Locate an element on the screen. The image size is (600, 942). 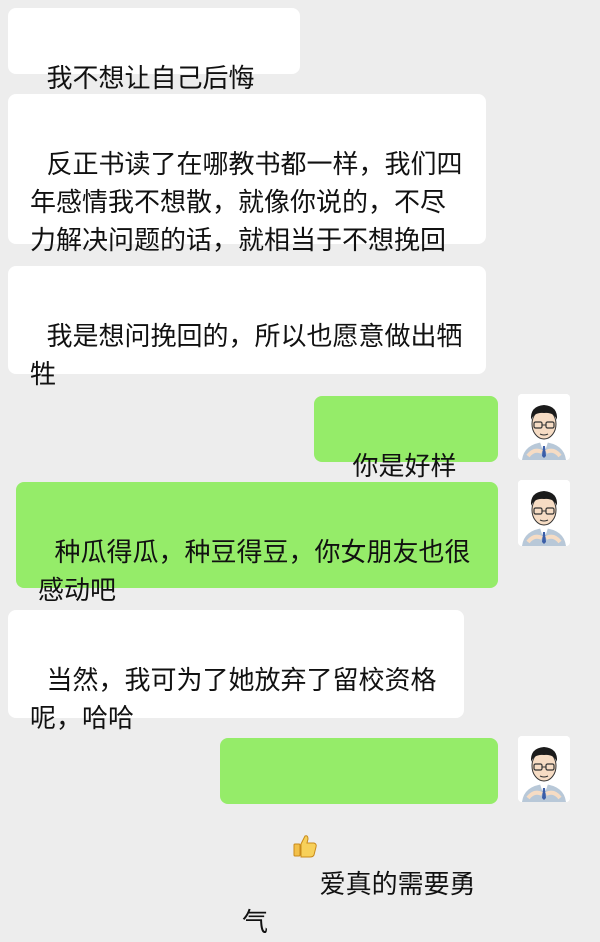
message-bubble-outgoing: 你是好样的 is located at coordinates (406, 458).